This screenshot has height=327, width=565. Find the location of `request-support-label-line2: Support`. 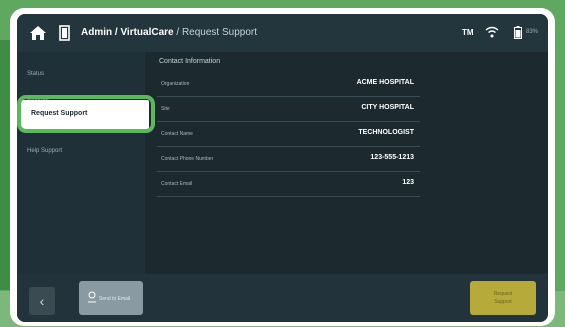

request-support-label-line2: Support is located at coordinates (503, 302).